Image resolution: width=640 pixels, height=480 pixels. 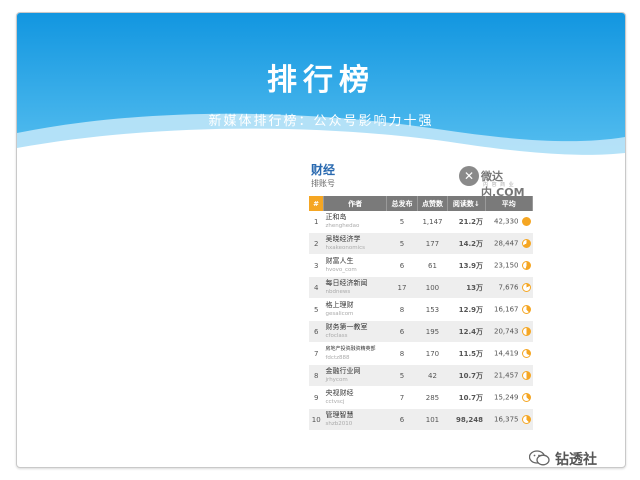 What do you see at coordinates (506, 397) in the screenshot?
I see `avg-value: 15,249` at bounding box center [506, 397].